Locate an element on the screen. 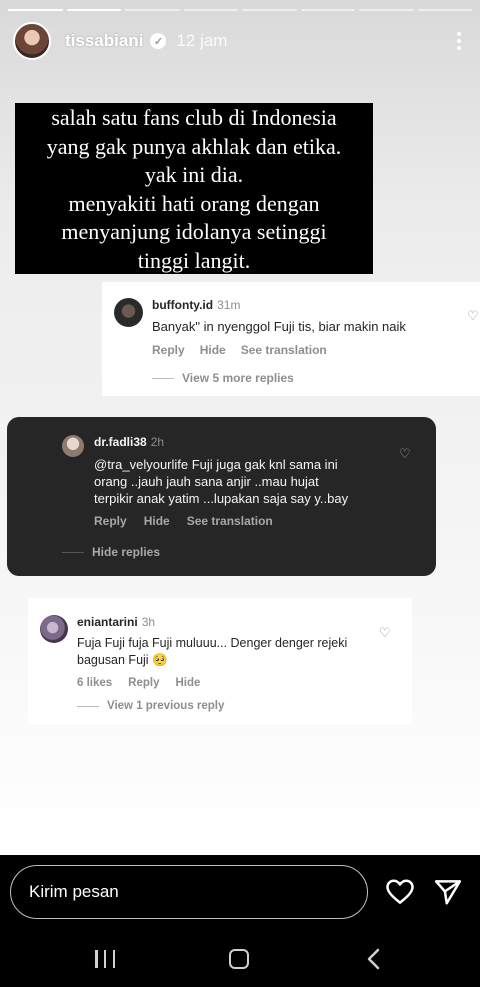 The height and width of the screenshot is (987, 480). comment-actions: 6 likes Reply Hide is located at coordinates (212, 683).